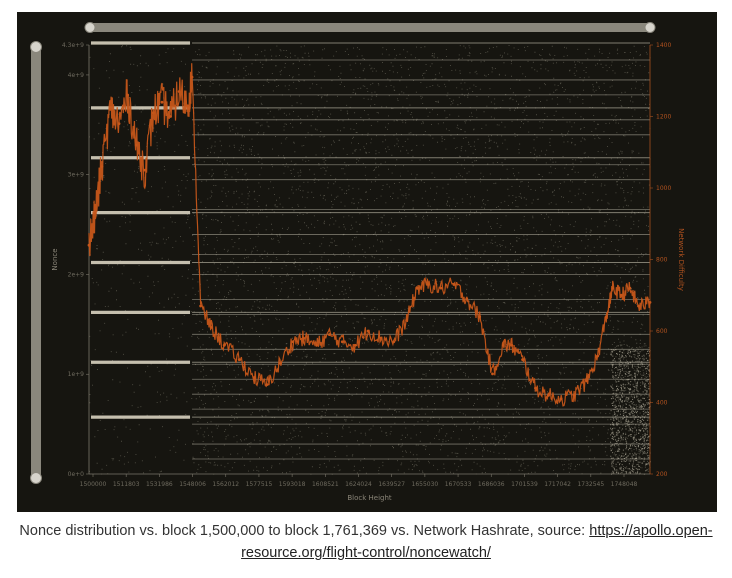 The width and height of the screenshot is (732, 578). I want to click on x-tick-label: 1562012, so click(225, 484).